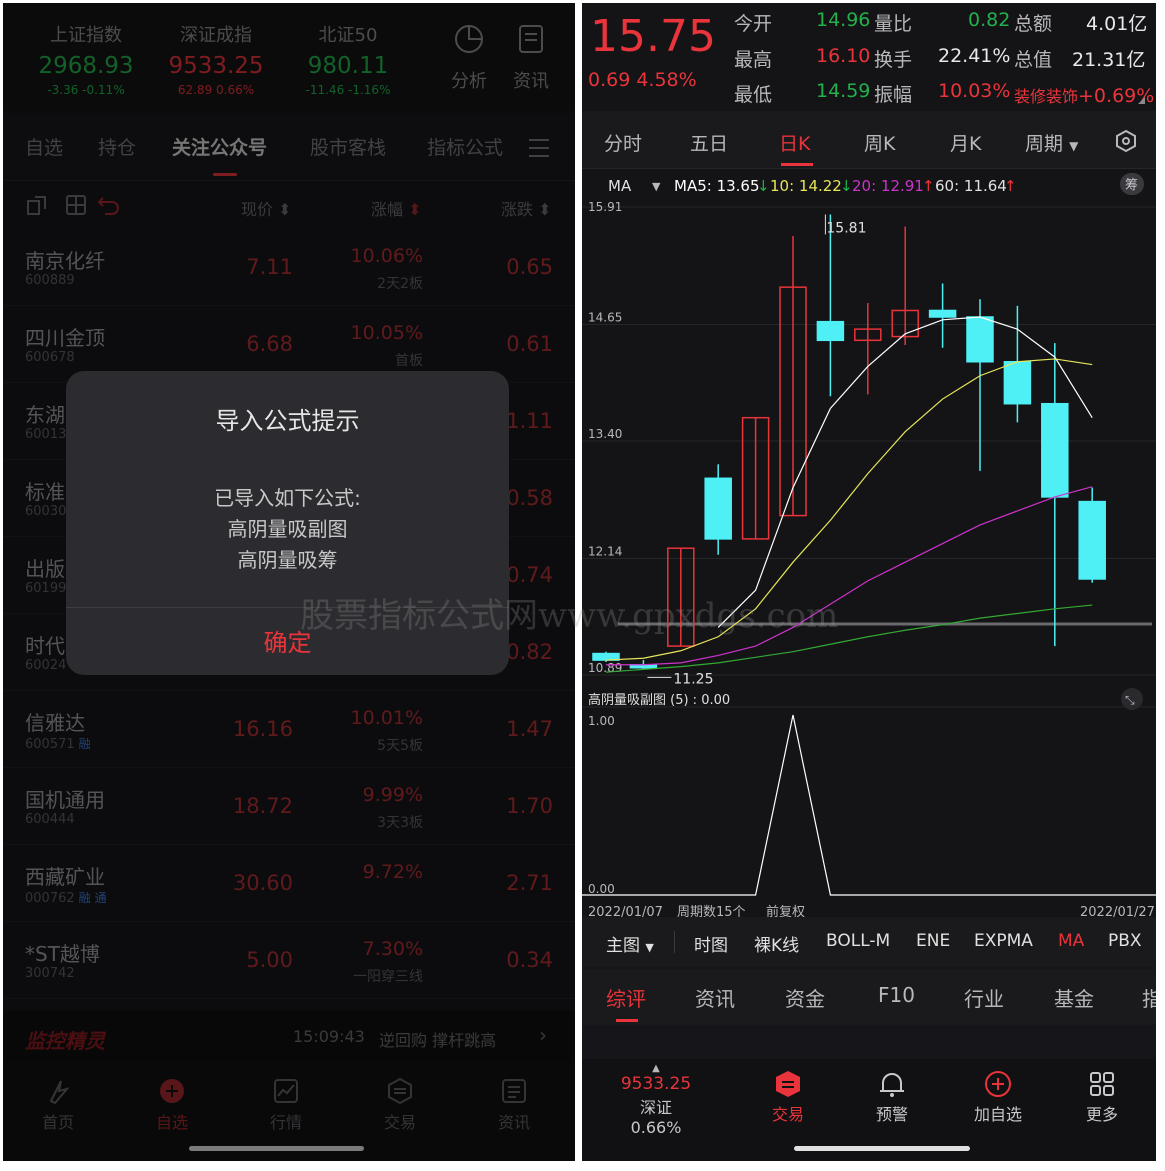 The image size is (1165, 1171). I want to click on tab-weekly-k: 周K, so click(879, 142).